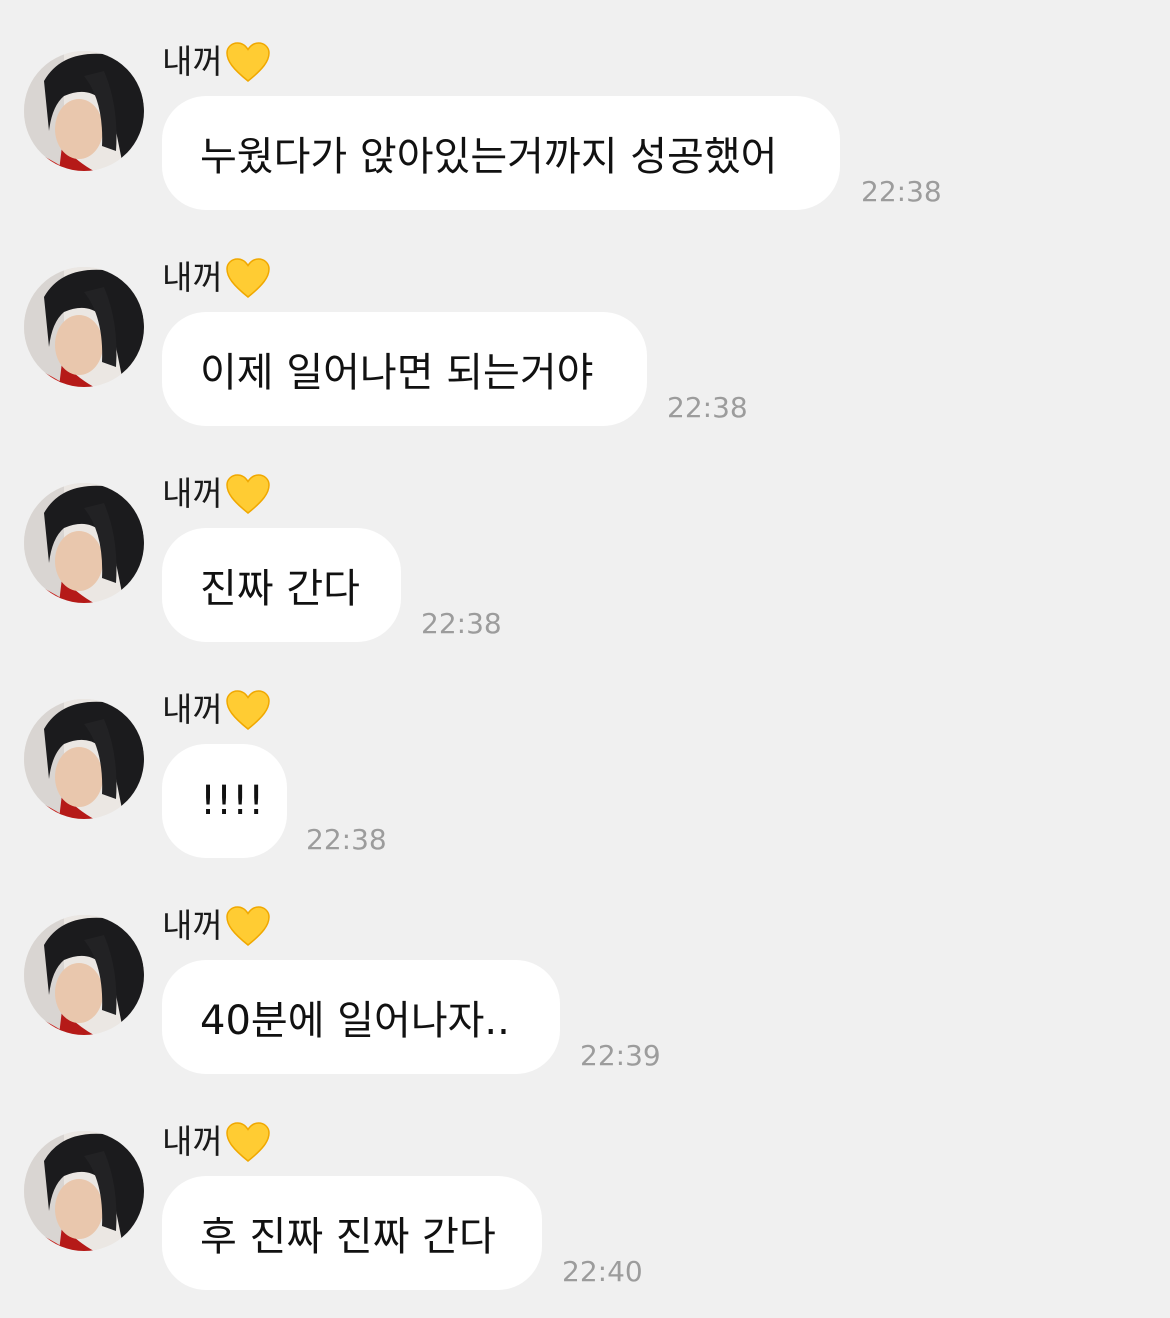 The height and width of the screenshot is (1318, 1170). Describe the element at coordinates (489, 157) in the screenshot. I see `message-text: 누웠다가 앉아있는거까지 성공했어` at that location.